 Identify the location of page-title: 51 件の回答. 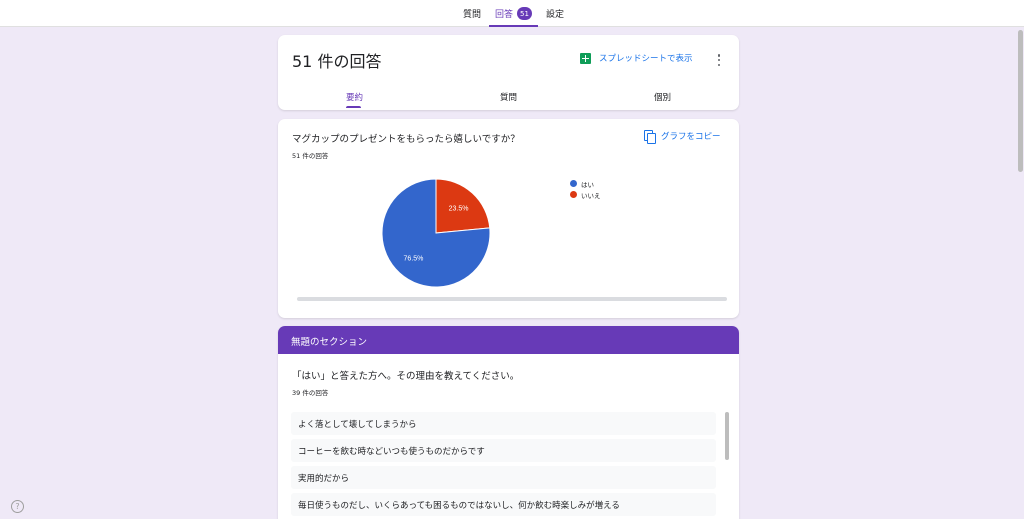
(337, 61).